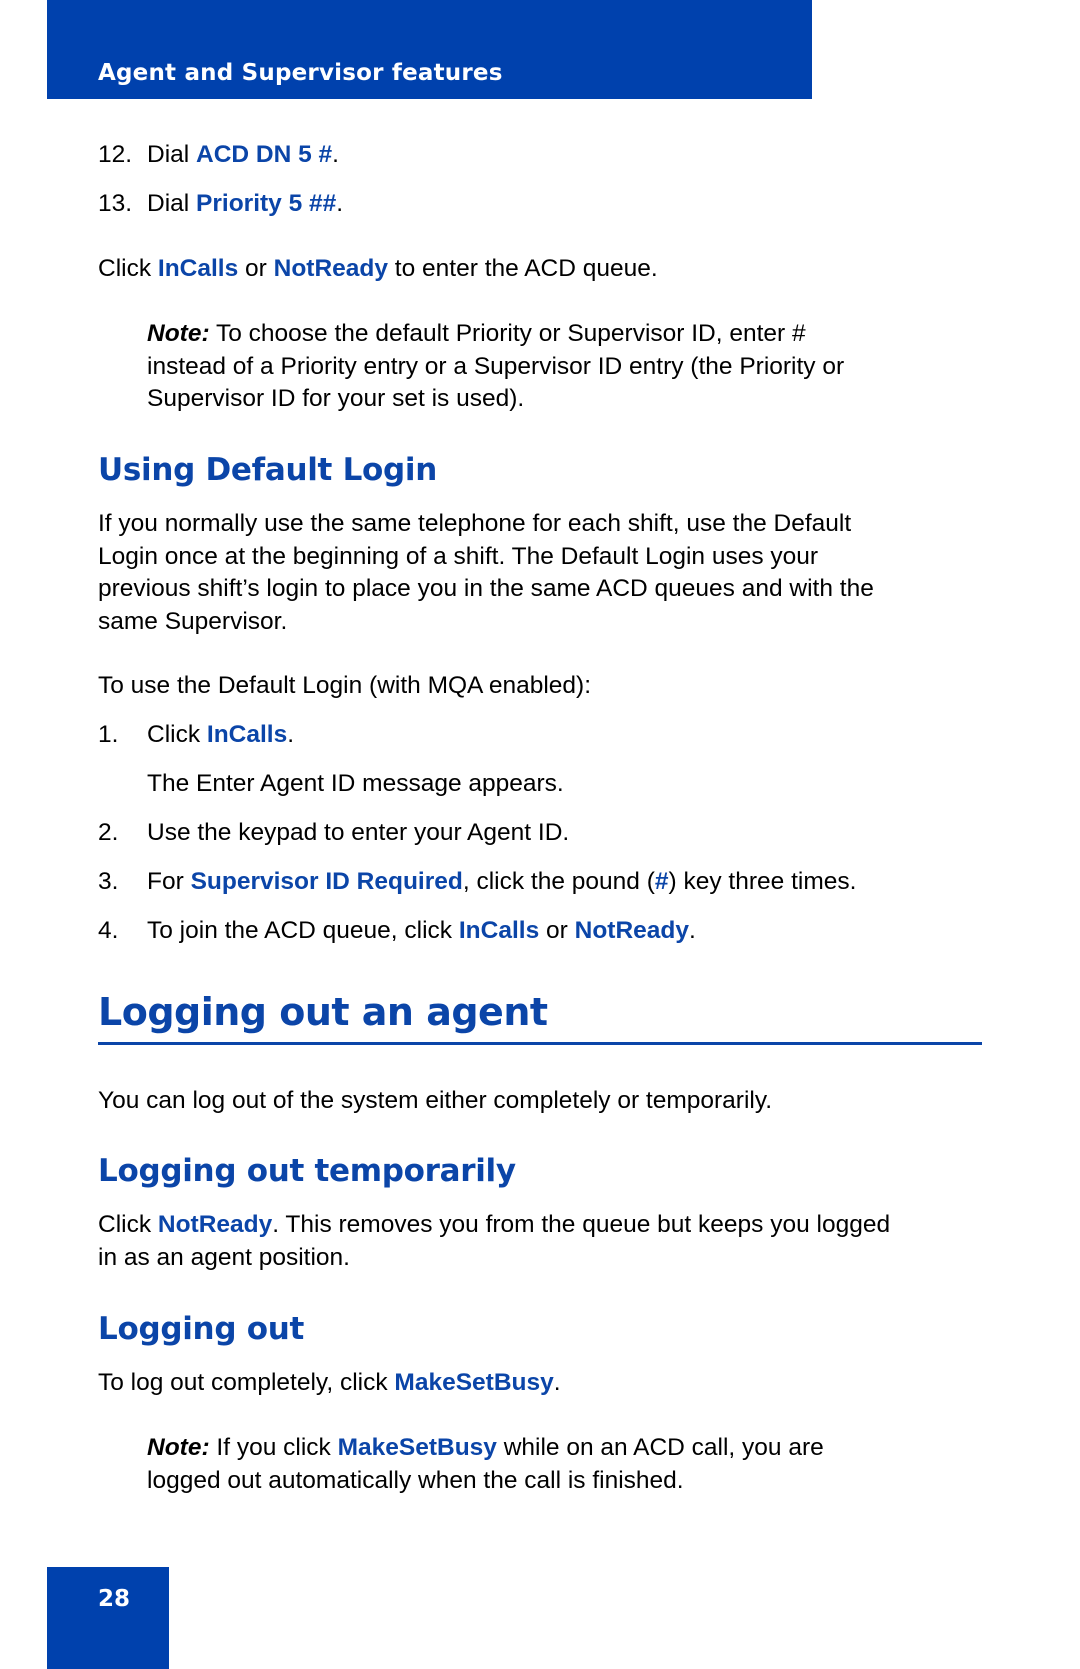  Describe the element at coordinates (108, 832) in the screenshot. I see `step-number: 2.` at that location.